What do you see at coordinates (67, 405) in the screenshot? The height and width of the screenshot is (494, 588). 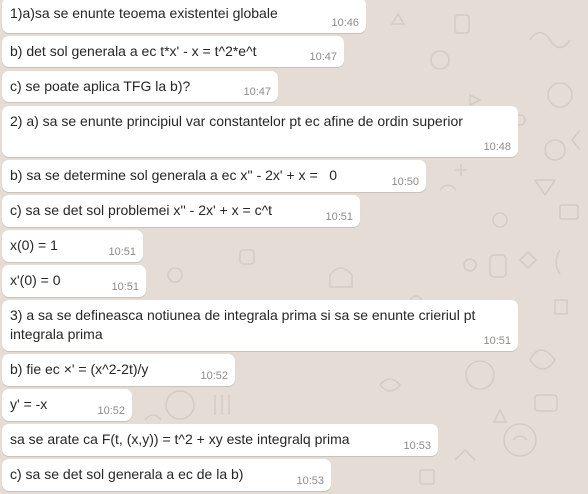 I see `message-bubble: y' = -x 10:52` at bounding box center [67, 405].